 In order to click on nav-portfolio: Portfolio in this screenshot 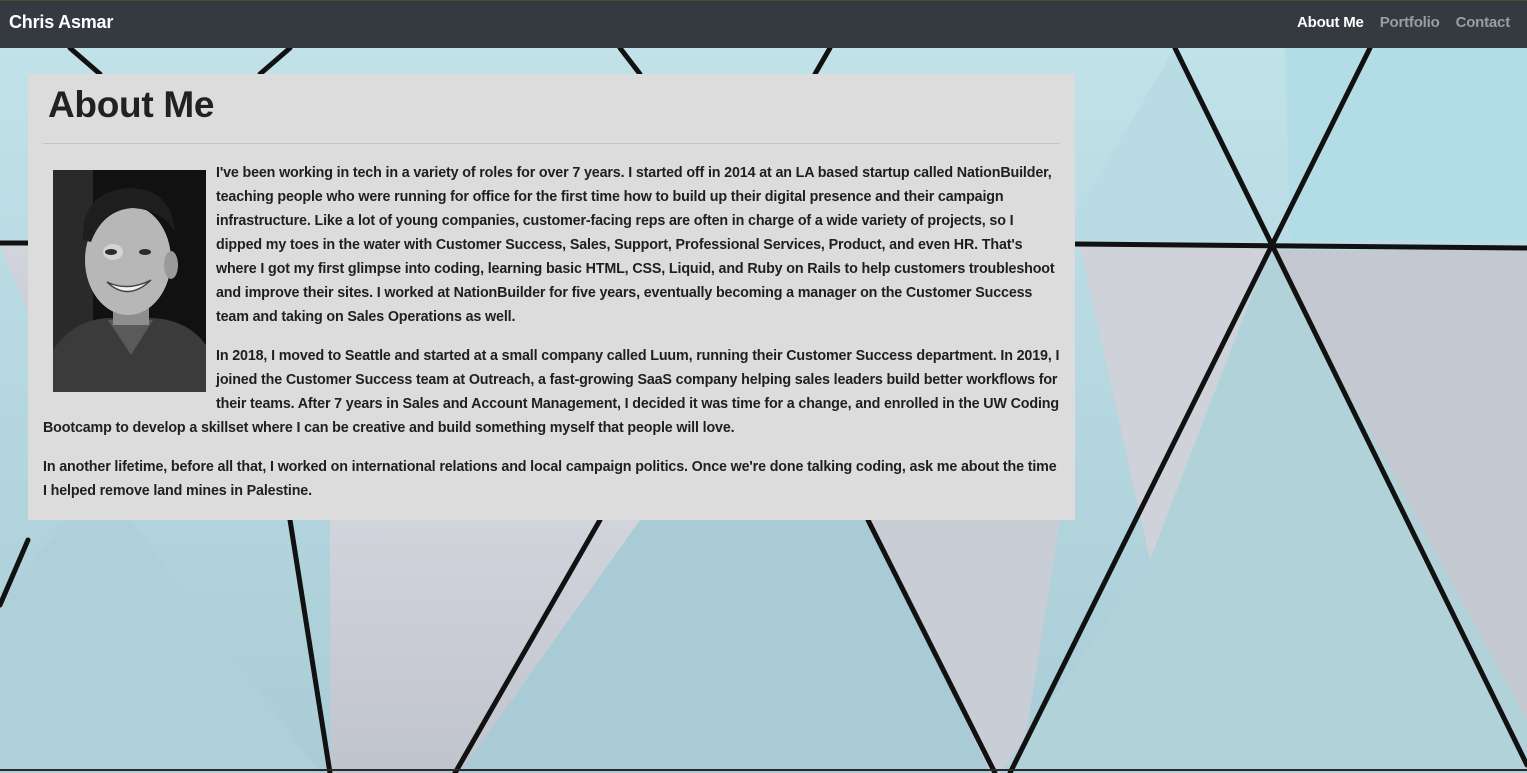, I will do `click(1410, 22)`.